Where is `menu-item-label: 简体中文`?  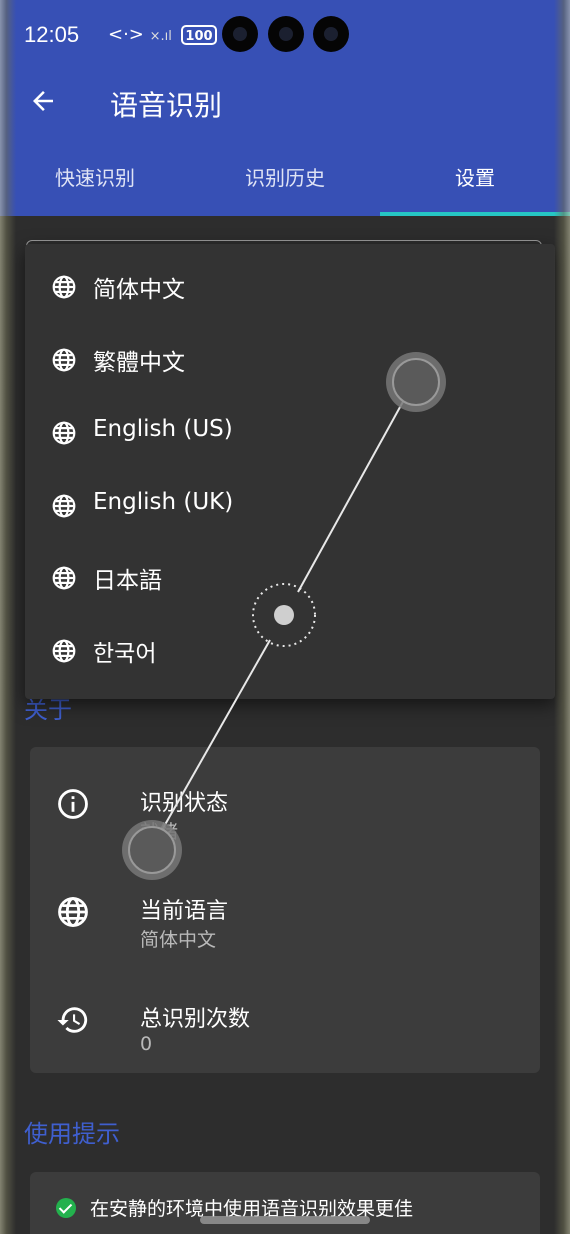
menu-item-label: 简体中文 is located at coordinates (139, 290).